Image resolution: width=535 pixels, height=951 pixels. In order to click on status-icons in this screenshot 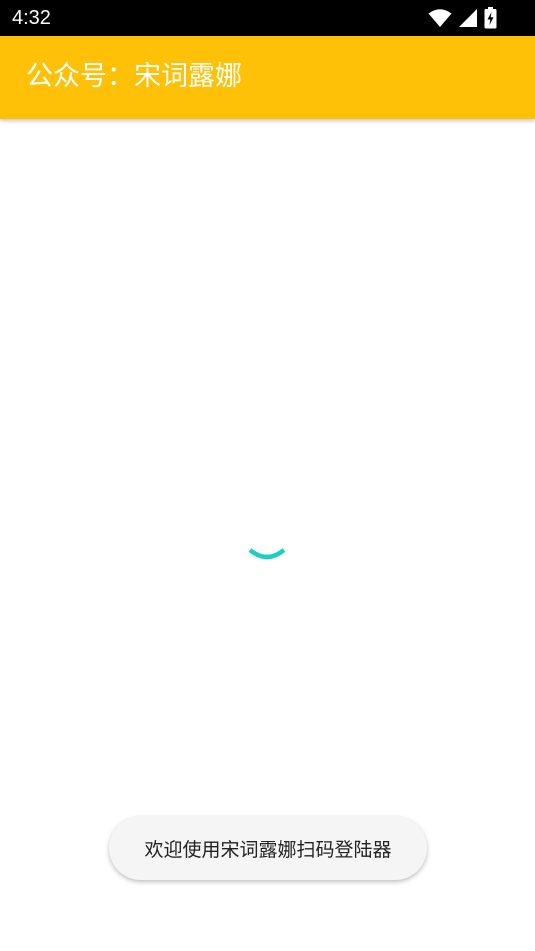, I will do `click(462, 18)`.